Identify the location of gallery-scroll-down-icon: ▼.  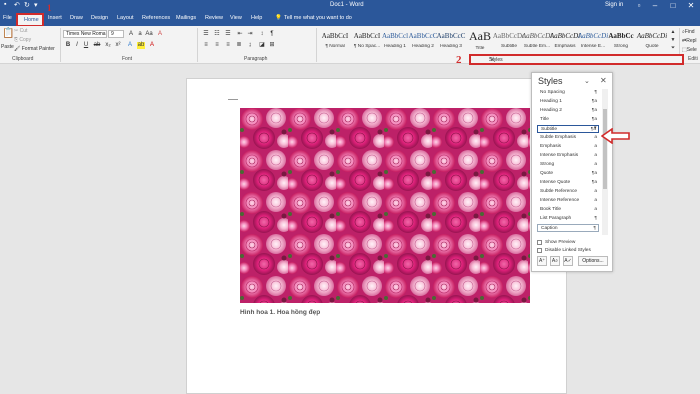
(673, 40).